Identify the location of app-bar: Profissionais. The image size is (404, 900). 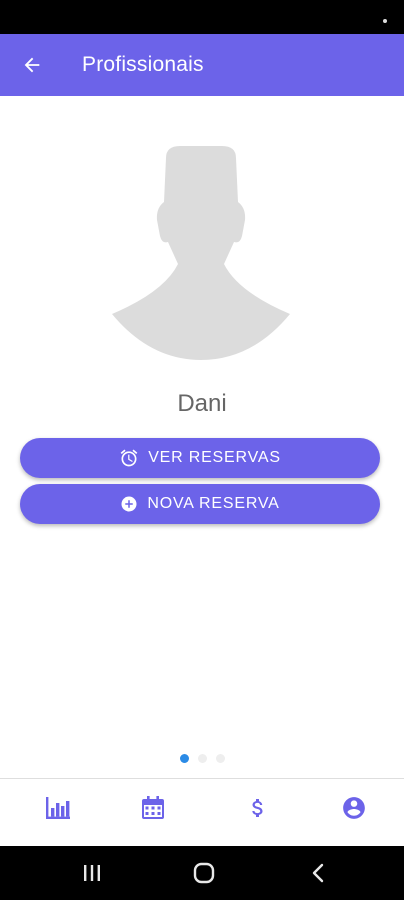
(202, 65).